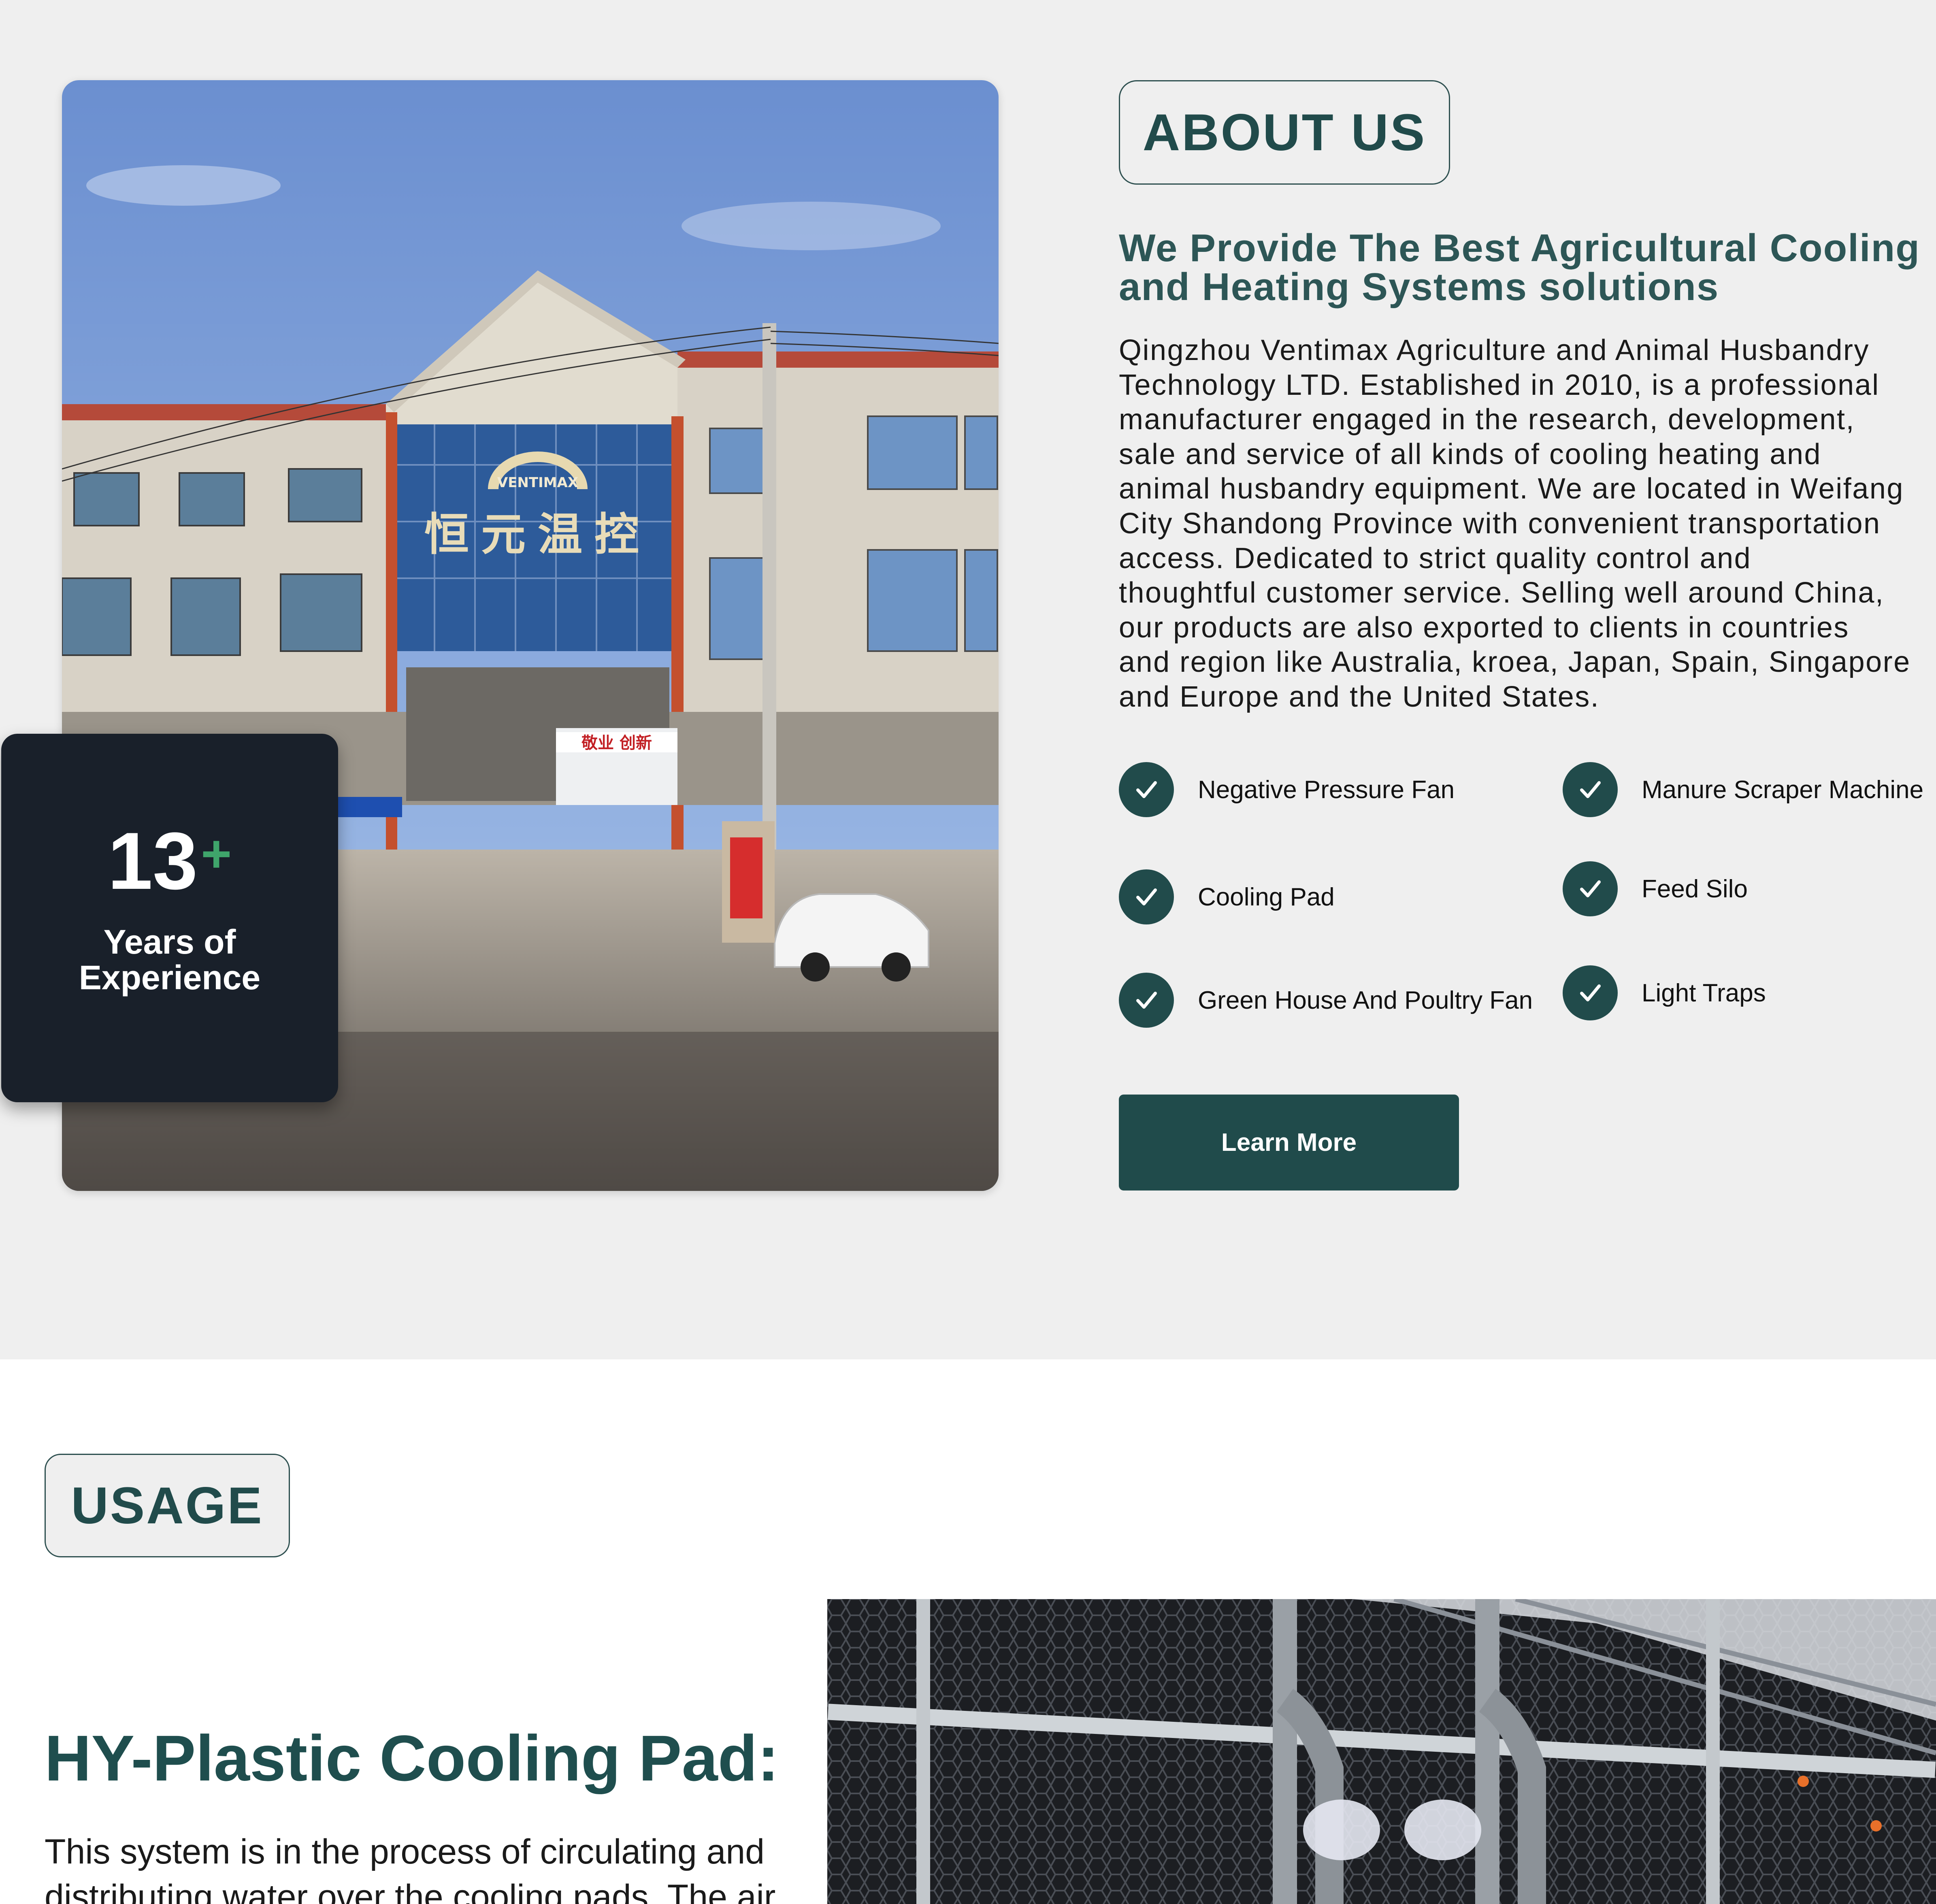 The height and width of the screenshot is (1904, 1936). Describe the element at coordinates (168, 1505) in the screenshot. I see `usage-tag: USAGE` at that location.